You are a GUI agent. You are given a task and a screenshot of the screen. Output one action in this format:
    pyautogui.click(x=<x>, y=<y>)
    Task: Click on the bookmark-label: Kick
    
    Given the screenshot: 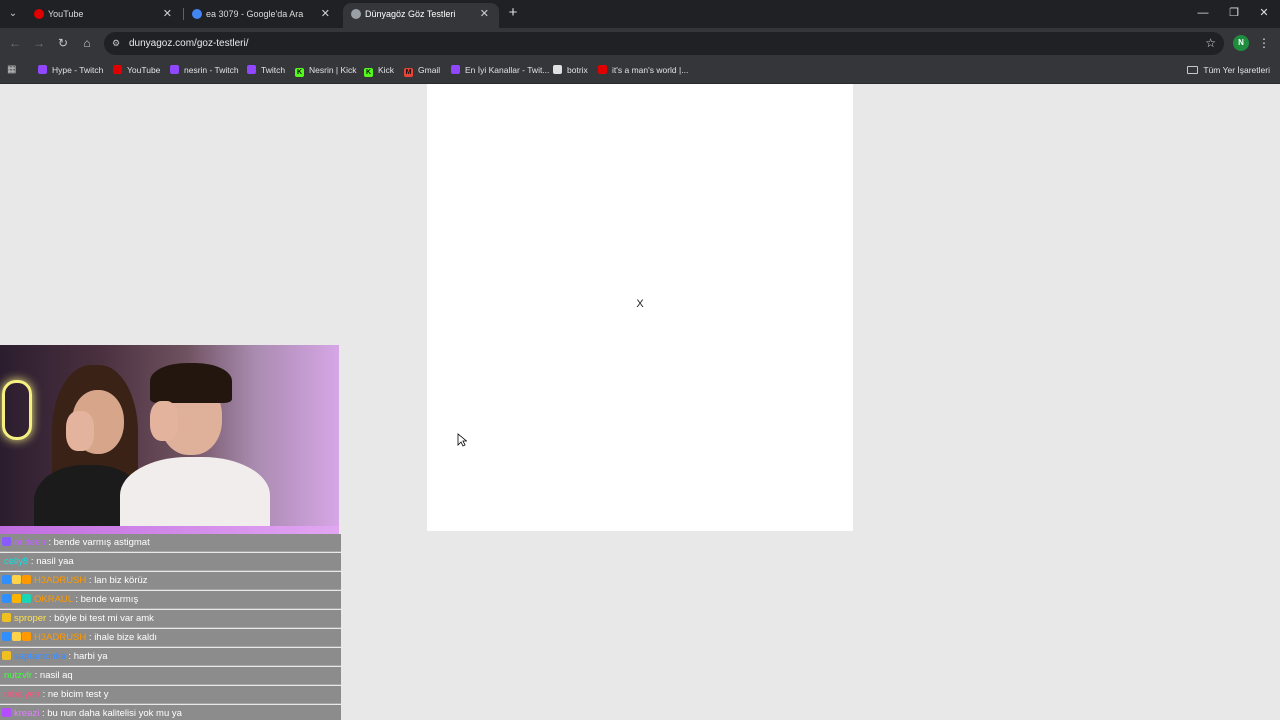 What is the action you would take?
    pyautogui.click(x=386, y=70)
    